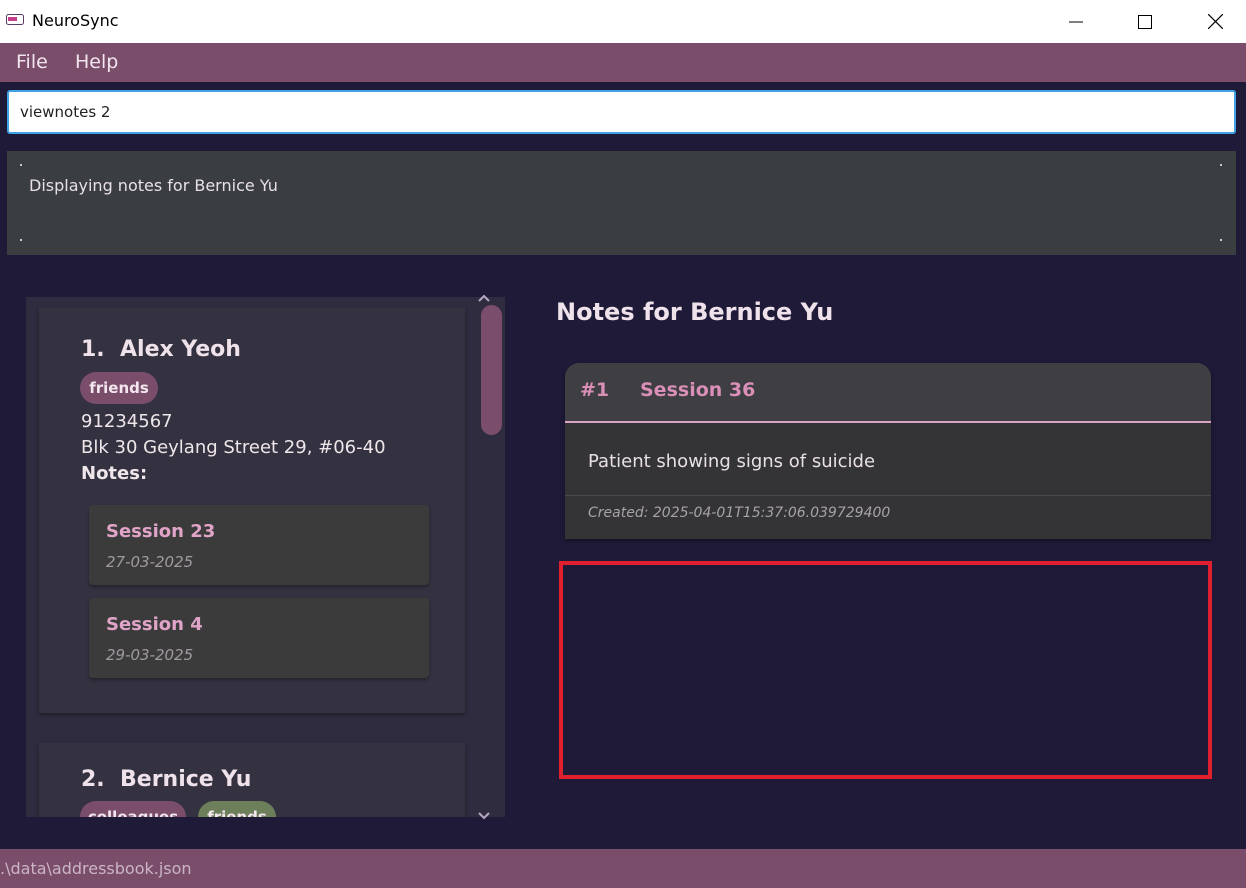 The image size is (1246, 888). I want to click on note-created: Created: 2025-04-01T15:37:06.039729400, so click(739, 513).